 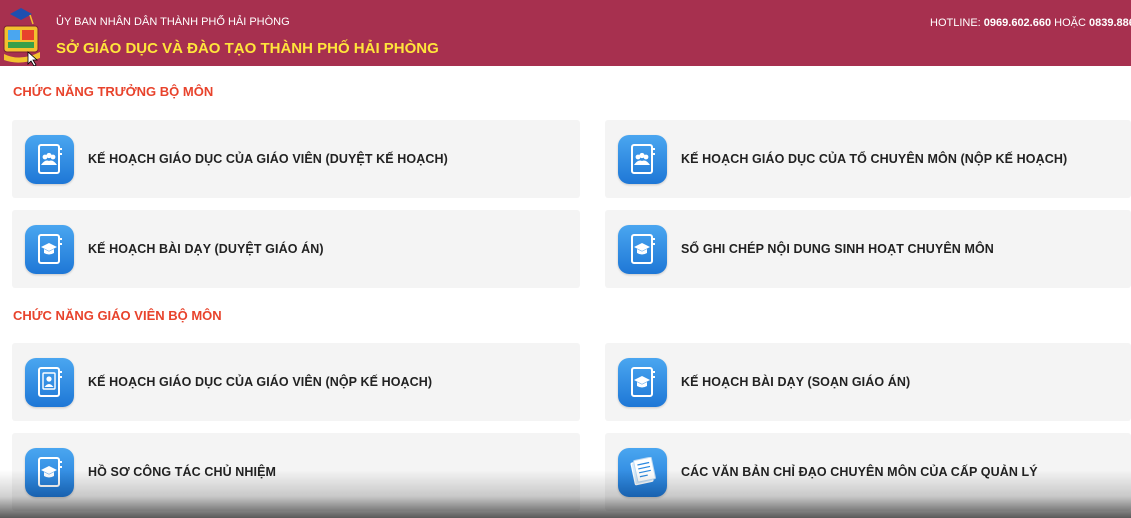 I want to click on menu-card-label: KẾ HOẠCH BÀI DẠY (DUYỆT GIÁO ÁN), so click(x=206, y=249).